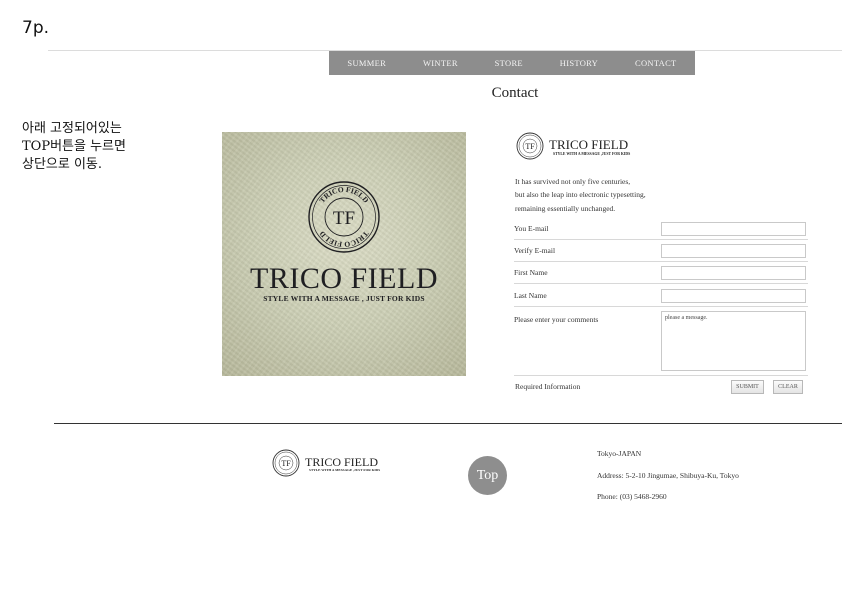 Image resolution: width=842 pixels, height=595 pixels. What do you see at coordinates (72, 128) in the screenshot?
I see `note-line: 아래 고정되어있는` at bounding box center [72, 128].